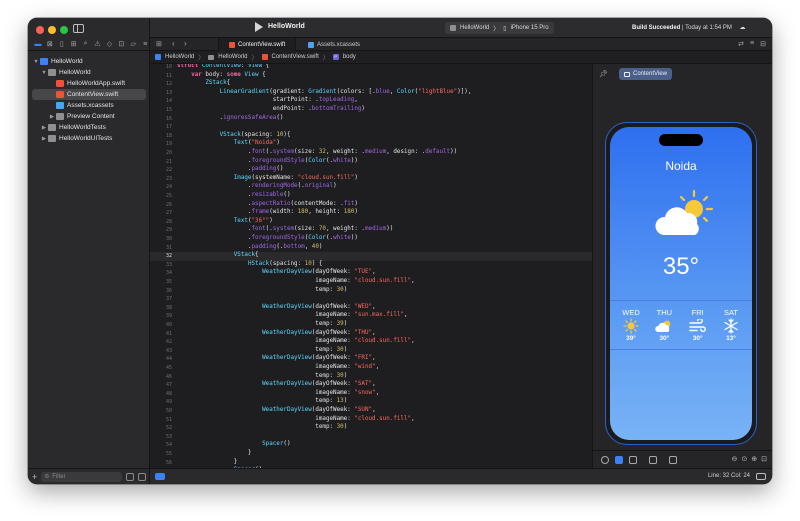 The height and width of the screenshot is (521, 800). I want to click on symbol-icon: ⊞, so click(74, 44).